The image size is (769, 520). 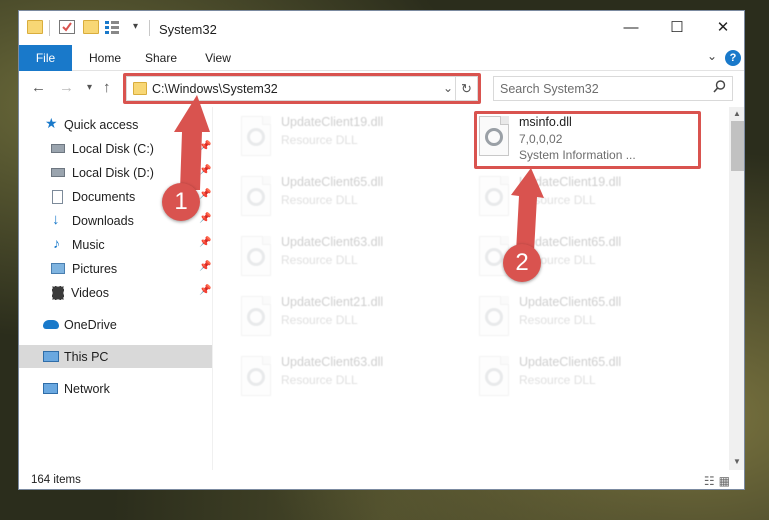 I want to click on annotation-arrows, so click(x=359, y=173).